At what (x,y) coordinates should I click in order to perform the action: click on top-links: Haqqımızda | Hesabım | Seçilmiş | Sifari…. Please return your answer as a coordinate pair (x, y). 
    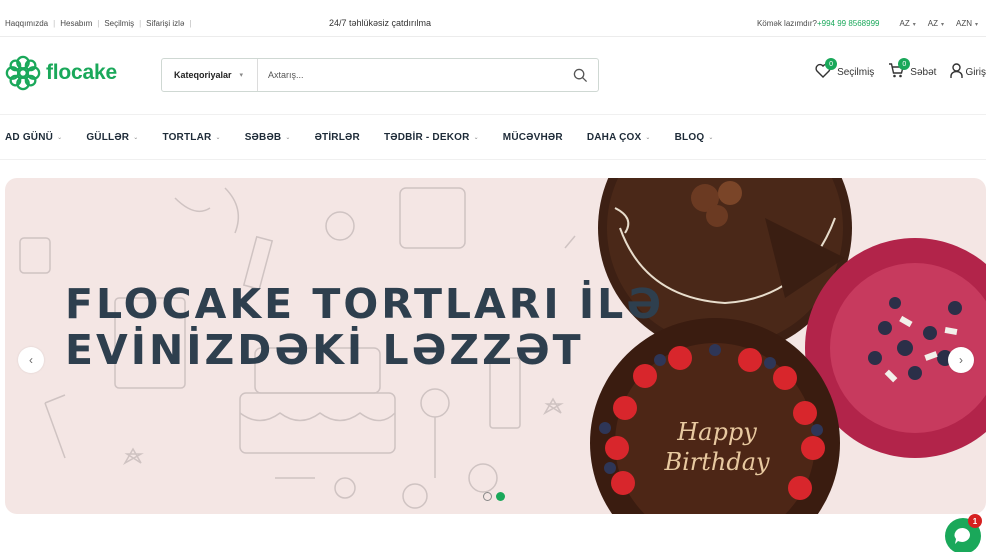
    Looking at the image, I should click on (100, 23).